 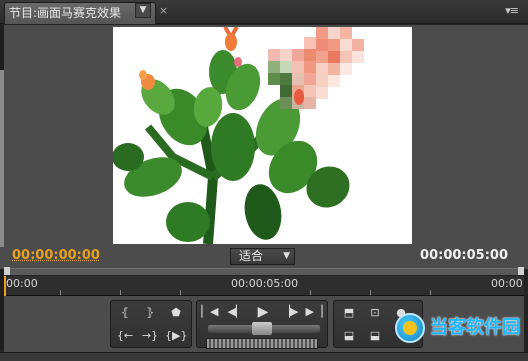 I want to click on program-monitor-tab-label: 节目:画面马赛克效果, so click(x=65, y=13).